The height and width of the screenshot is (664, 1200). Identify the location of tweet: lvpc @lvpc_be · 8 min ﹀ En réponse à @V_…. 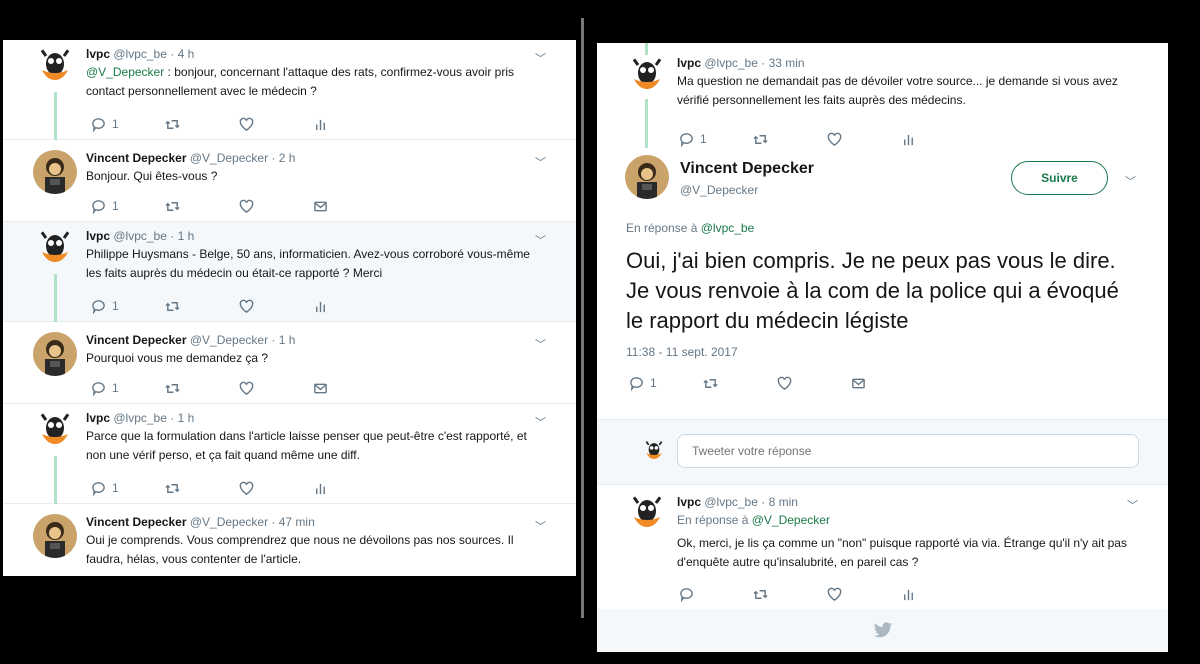
(882, 547).